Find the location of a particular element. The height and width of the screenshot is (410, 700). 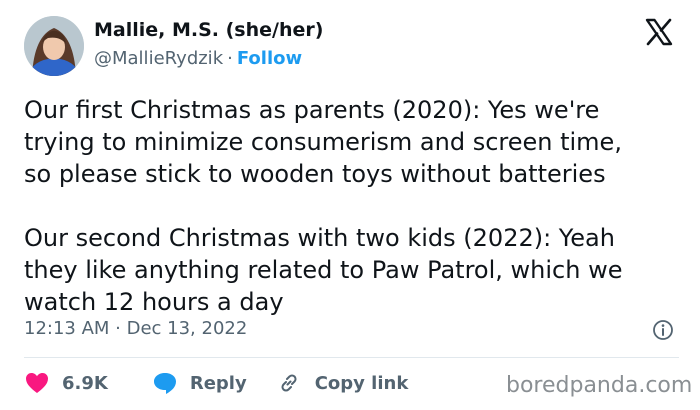

info-icon is located at coordinates (663, 330).